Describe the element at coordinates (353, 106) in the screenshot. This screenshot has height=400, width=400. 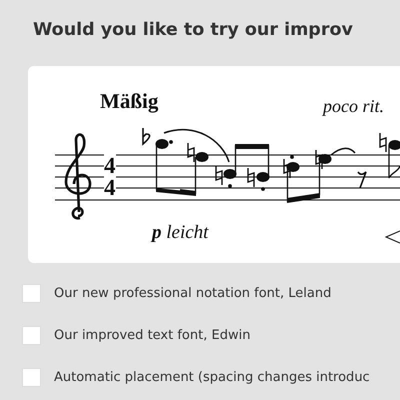
I see `expression-text: poco rit.` at that location.